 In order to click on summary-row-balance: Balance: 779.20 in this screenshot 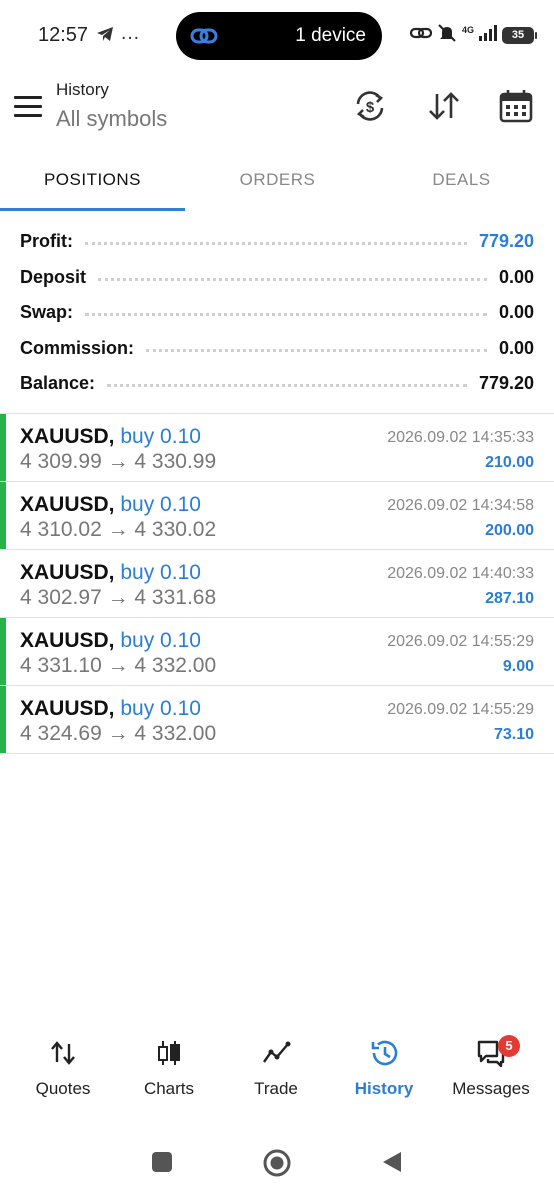, I will do `click(277, 384)`.